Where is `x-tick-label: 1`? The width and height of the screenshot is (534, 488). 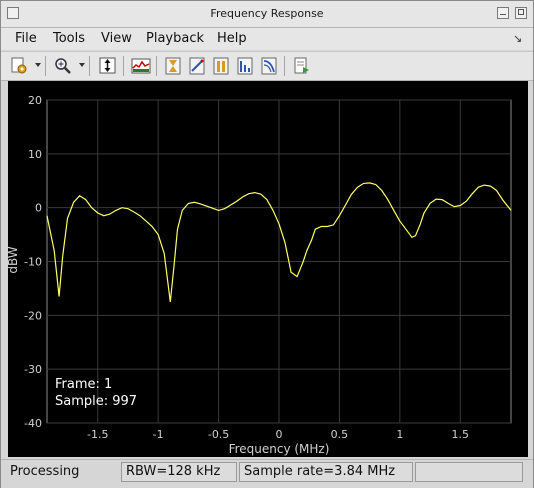 x-tick-label: 1 is located at coordinates (399, 434).